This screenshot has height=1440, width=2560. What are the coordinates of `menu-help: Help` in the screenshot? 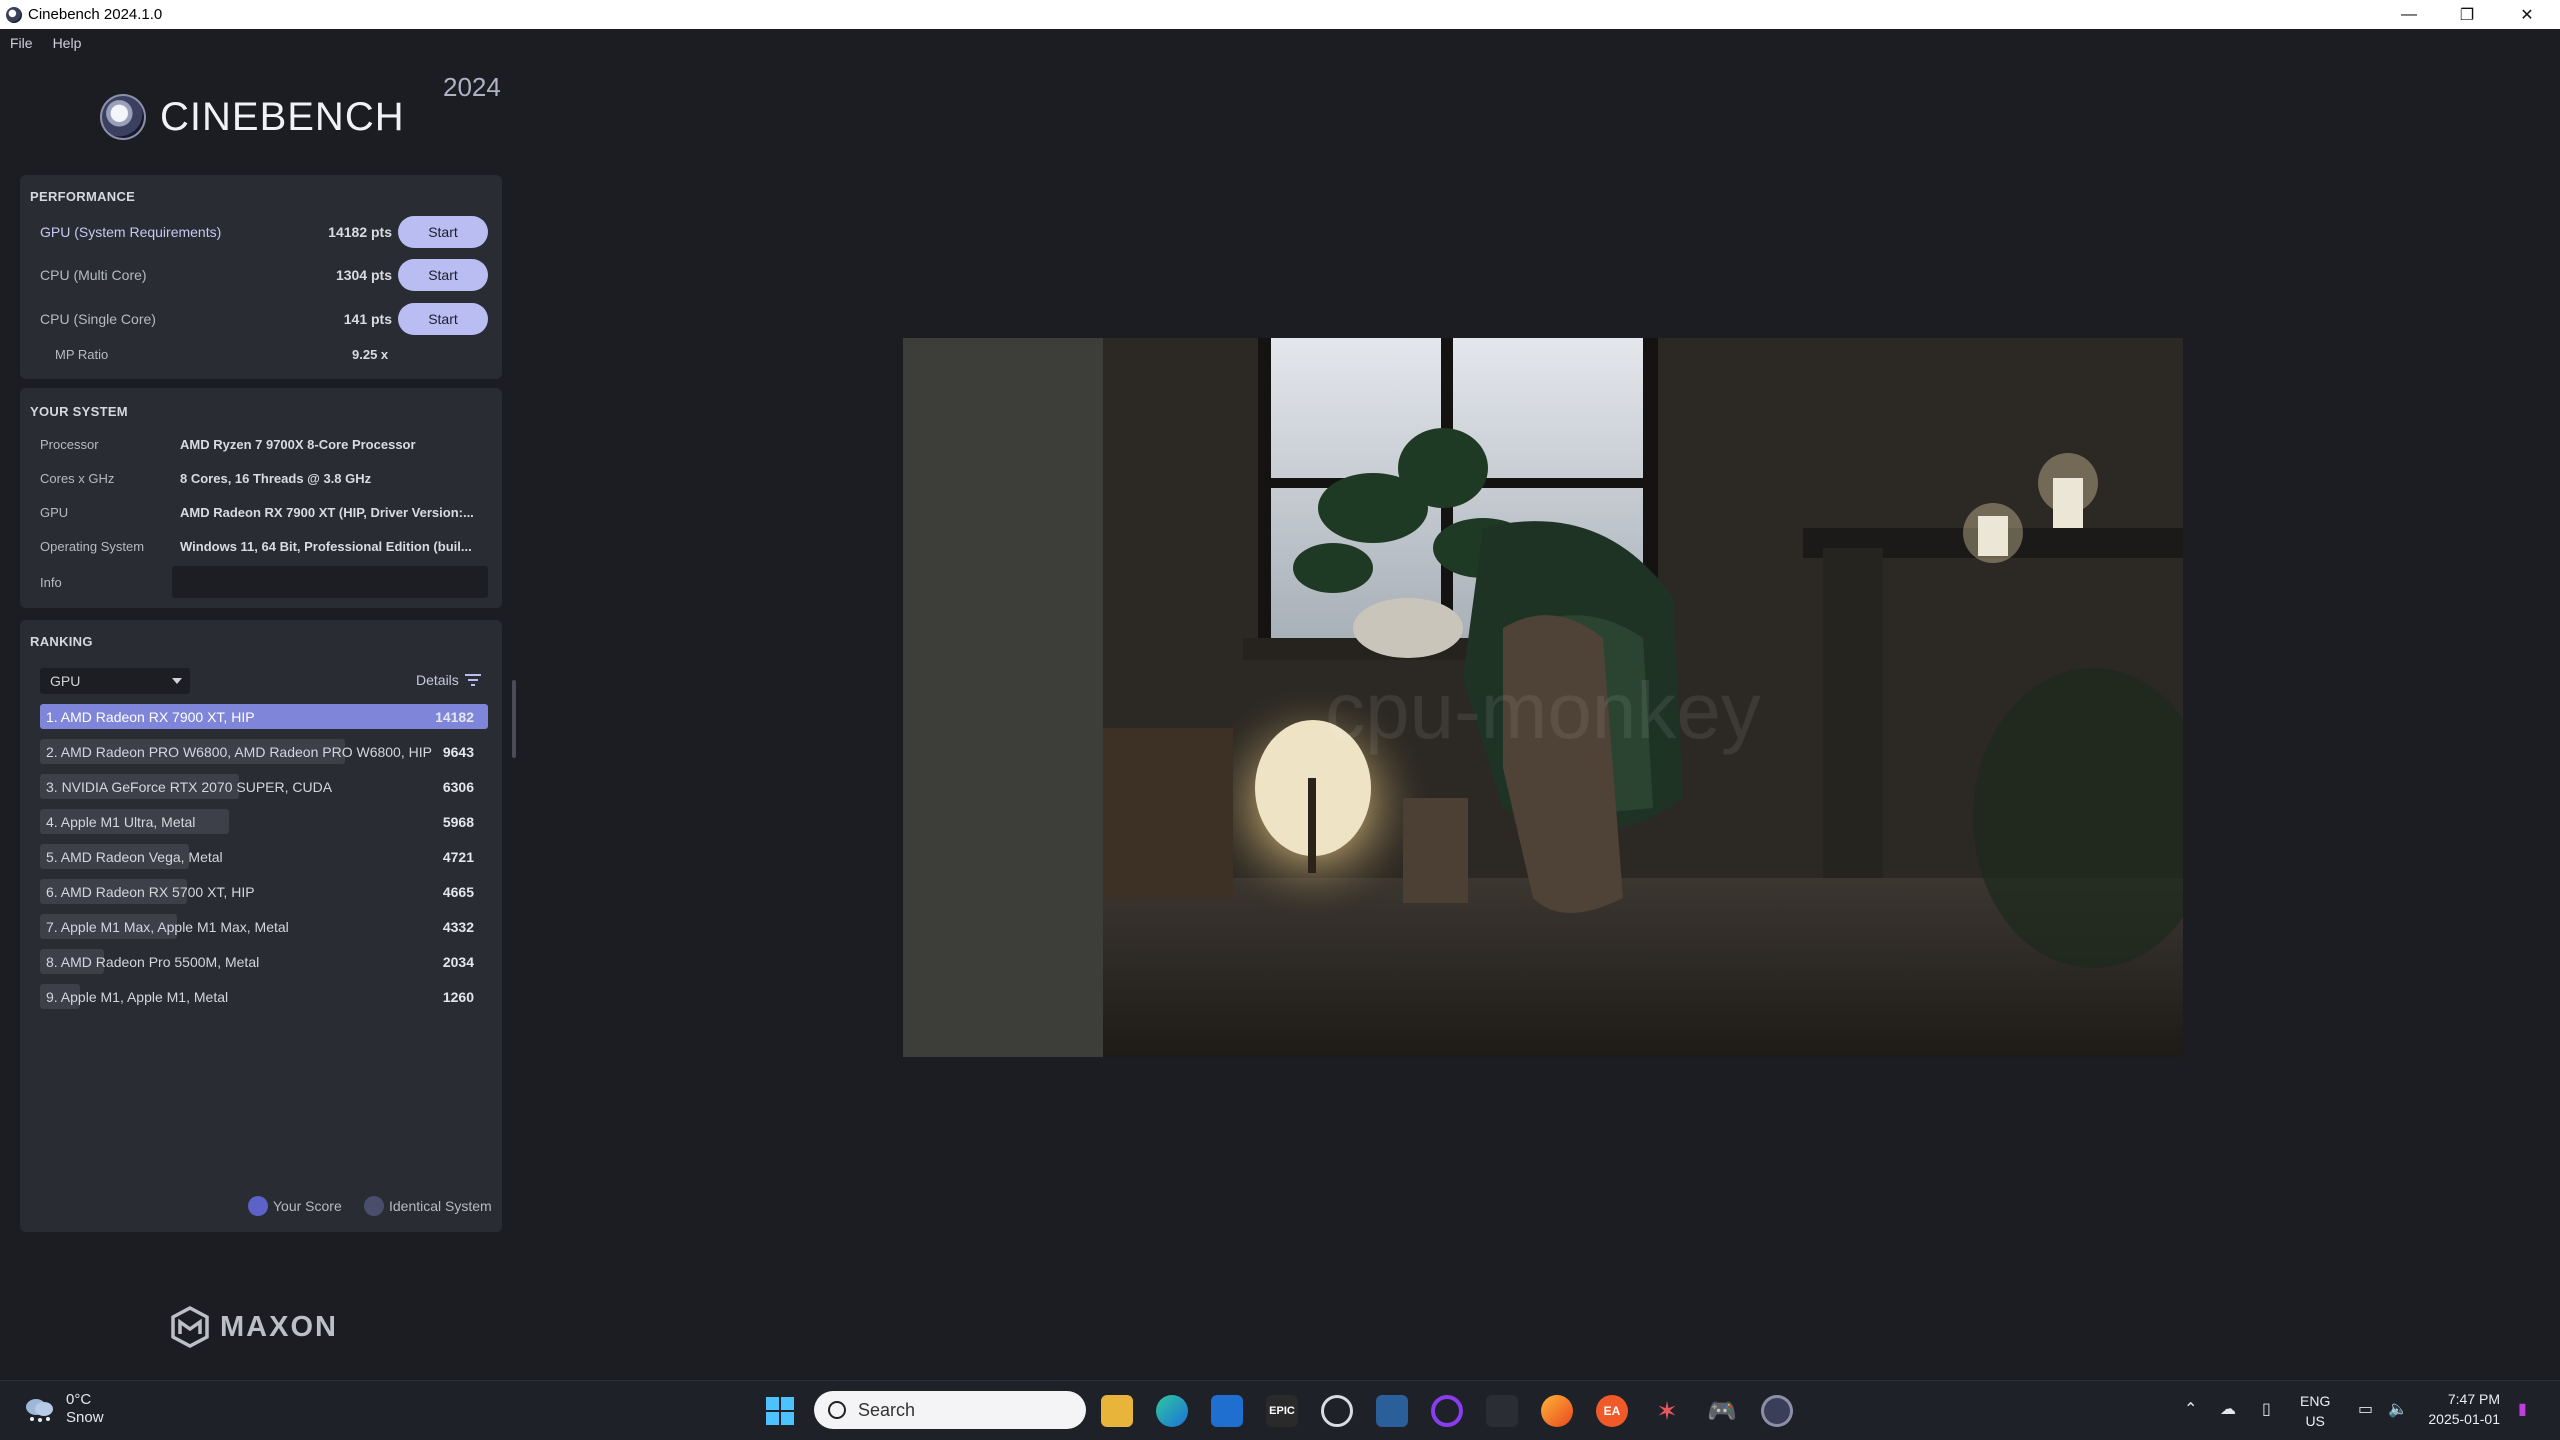 It's located at (67, 43).